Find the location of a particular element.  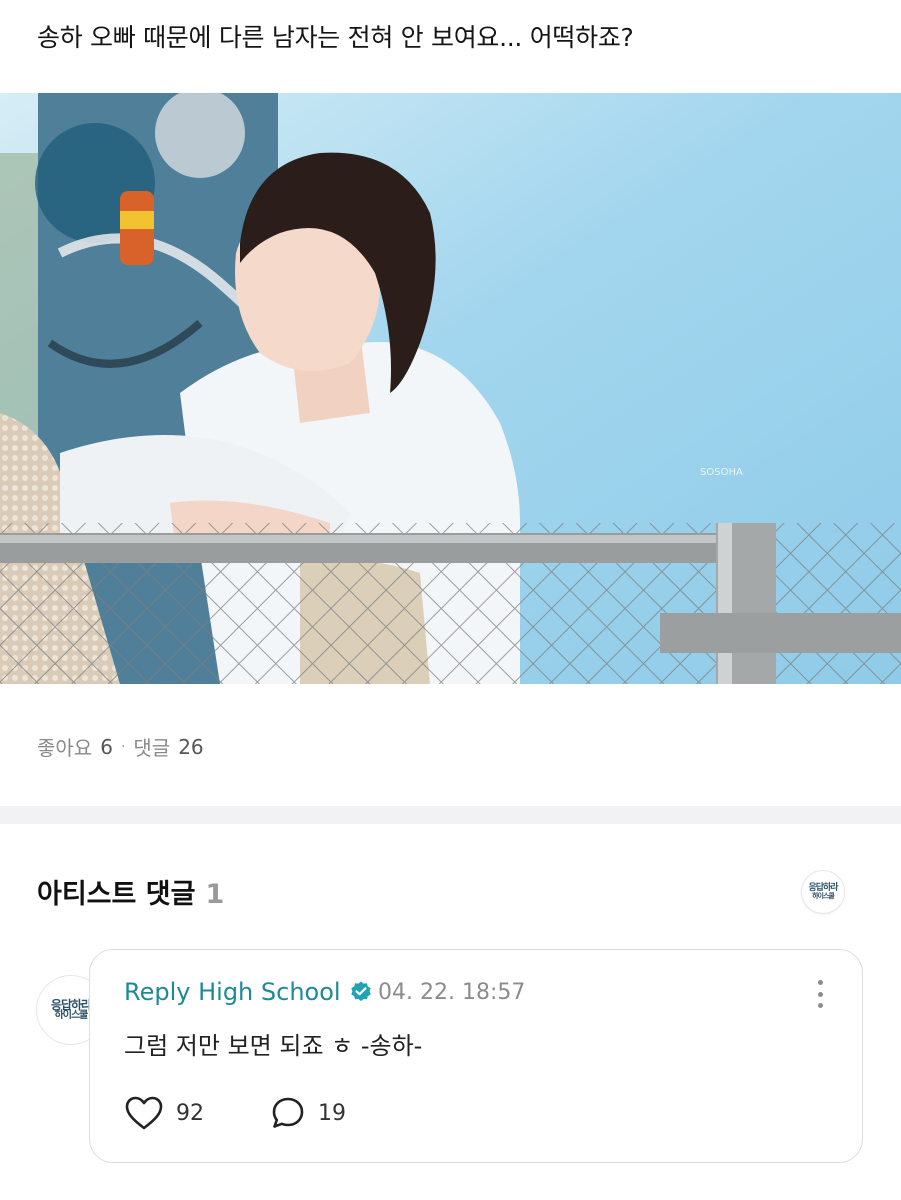

svg-text: SOSOHA is located at coordinates (721, 472).